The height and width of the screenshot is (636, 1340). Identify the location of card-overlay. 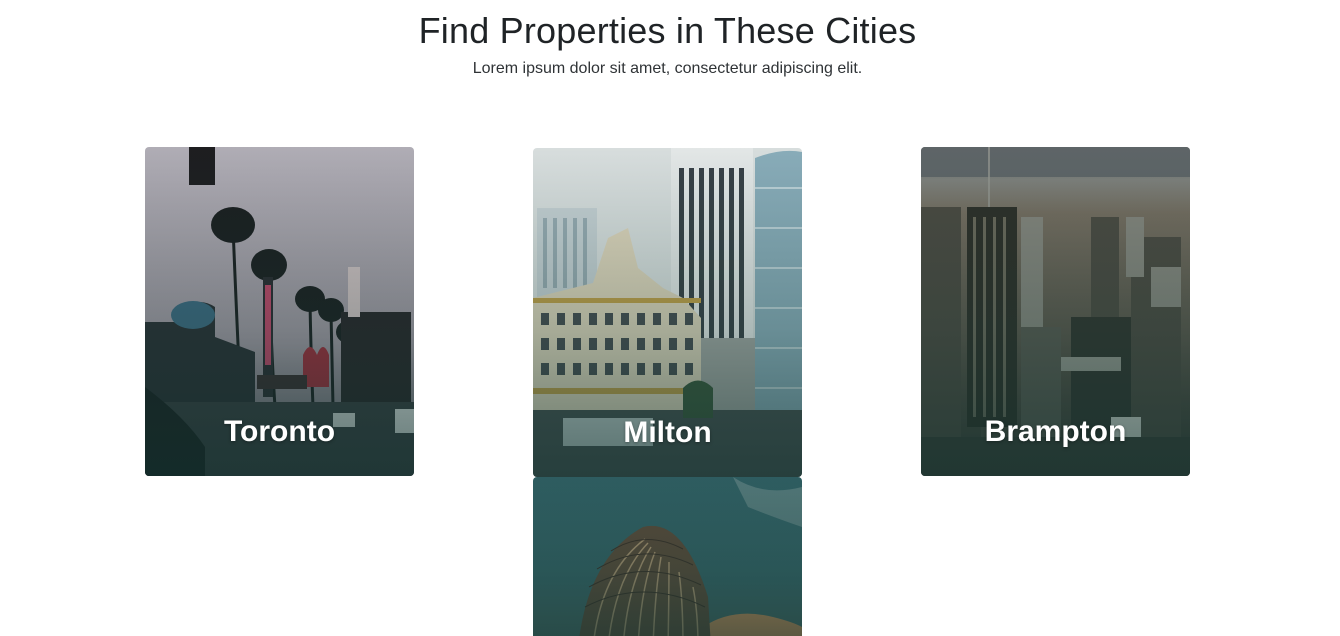
(667, 556).